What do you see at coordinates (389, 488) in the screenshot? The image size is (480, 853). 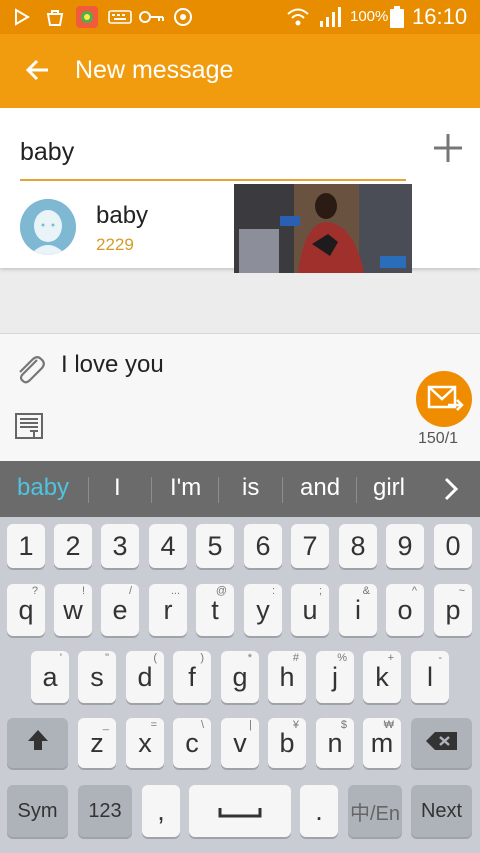 I see `prediction-word: girl` at bounding box center [389, 488].